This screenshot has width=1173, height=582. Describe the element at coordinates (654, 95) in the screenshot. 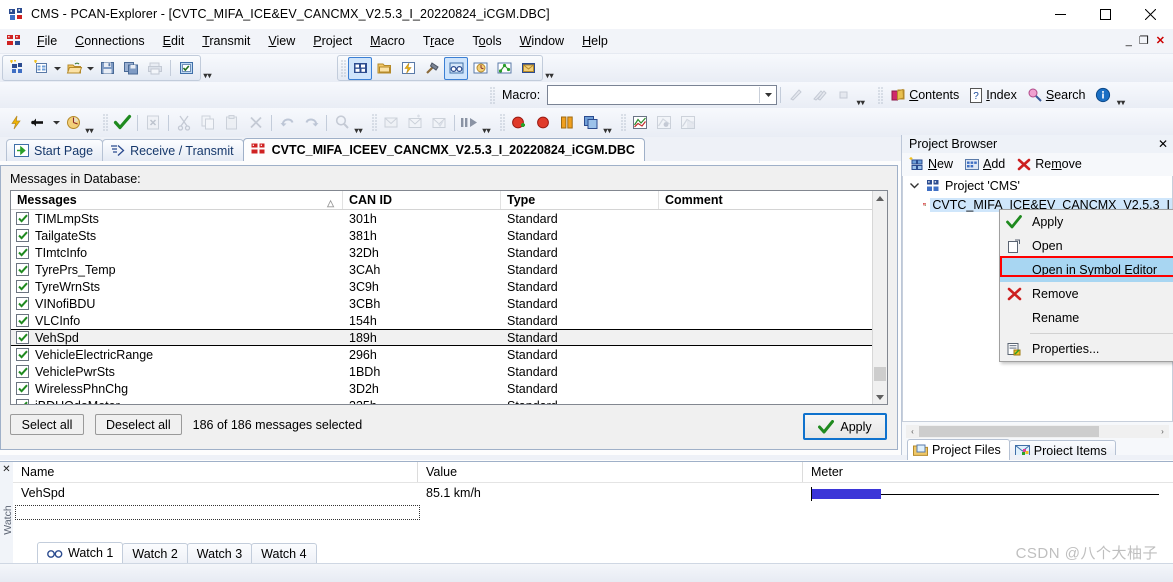

I see `macro-input` at that location.